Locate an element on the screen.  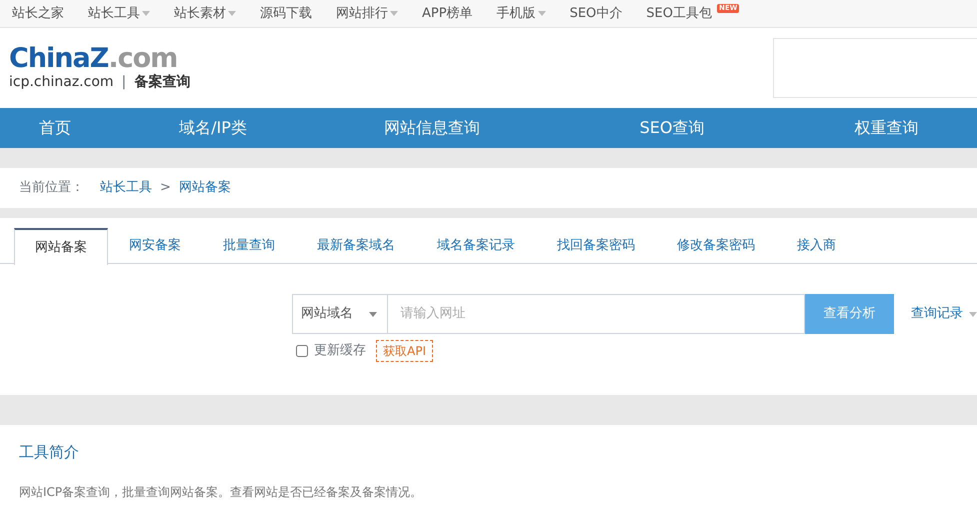
main-nav-link: 首页 is located at coordinates (55, 128).